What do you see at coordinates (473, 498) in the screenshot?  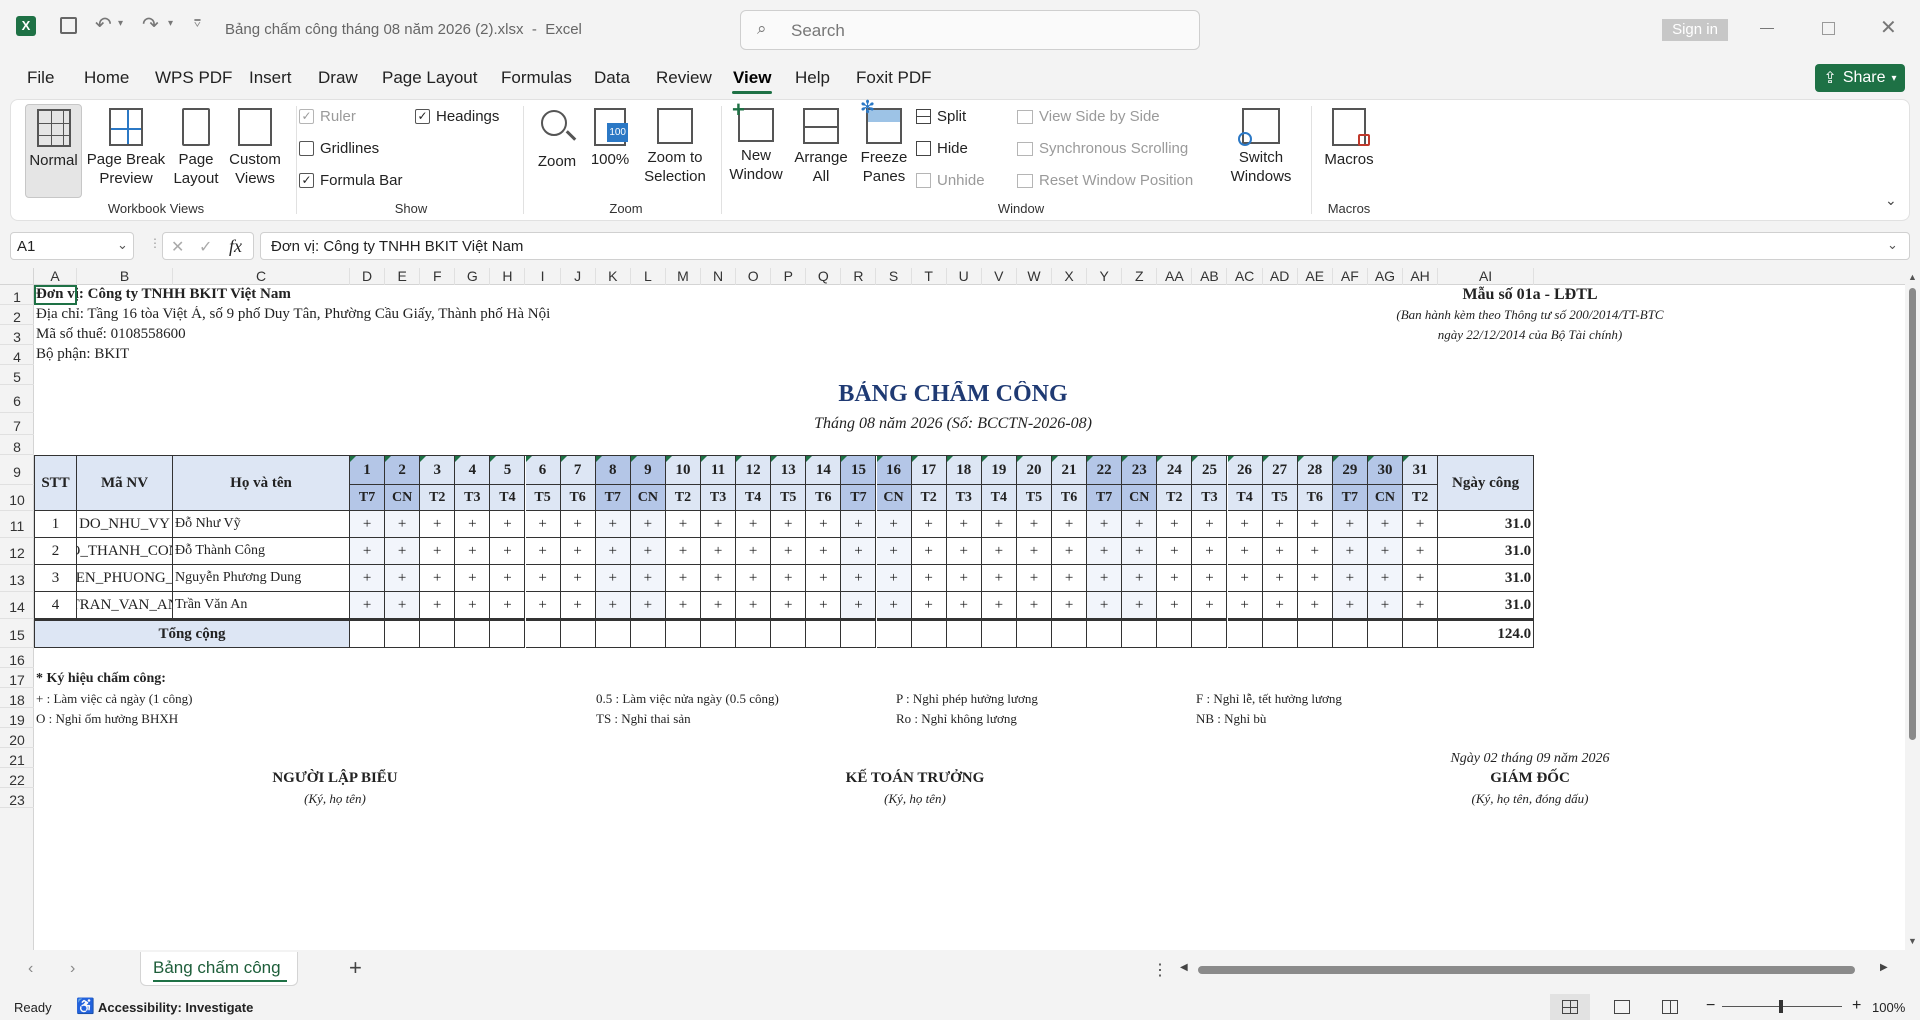 I see `weekday-header-4: T3` at bounding box center [473, 498].